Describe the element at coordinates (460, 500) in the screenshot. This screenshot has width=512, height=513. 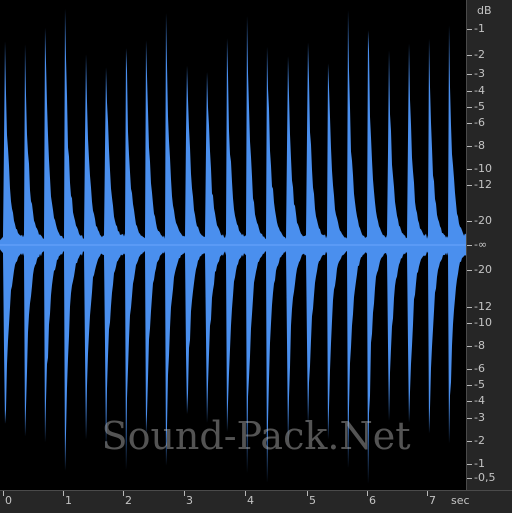
I see `time-unit-label: sec` at that location.